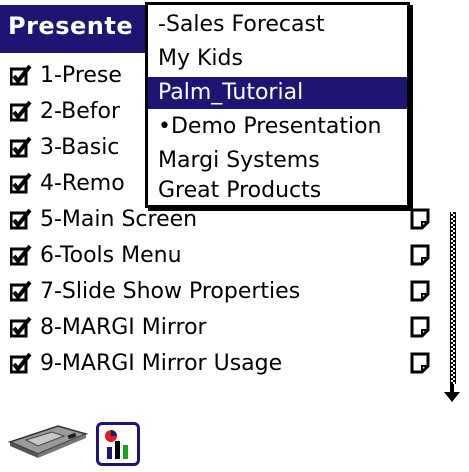 The width and height of the screenshot is (469, 472). I want to click on bottom-icon-bar, so click(234, 442).